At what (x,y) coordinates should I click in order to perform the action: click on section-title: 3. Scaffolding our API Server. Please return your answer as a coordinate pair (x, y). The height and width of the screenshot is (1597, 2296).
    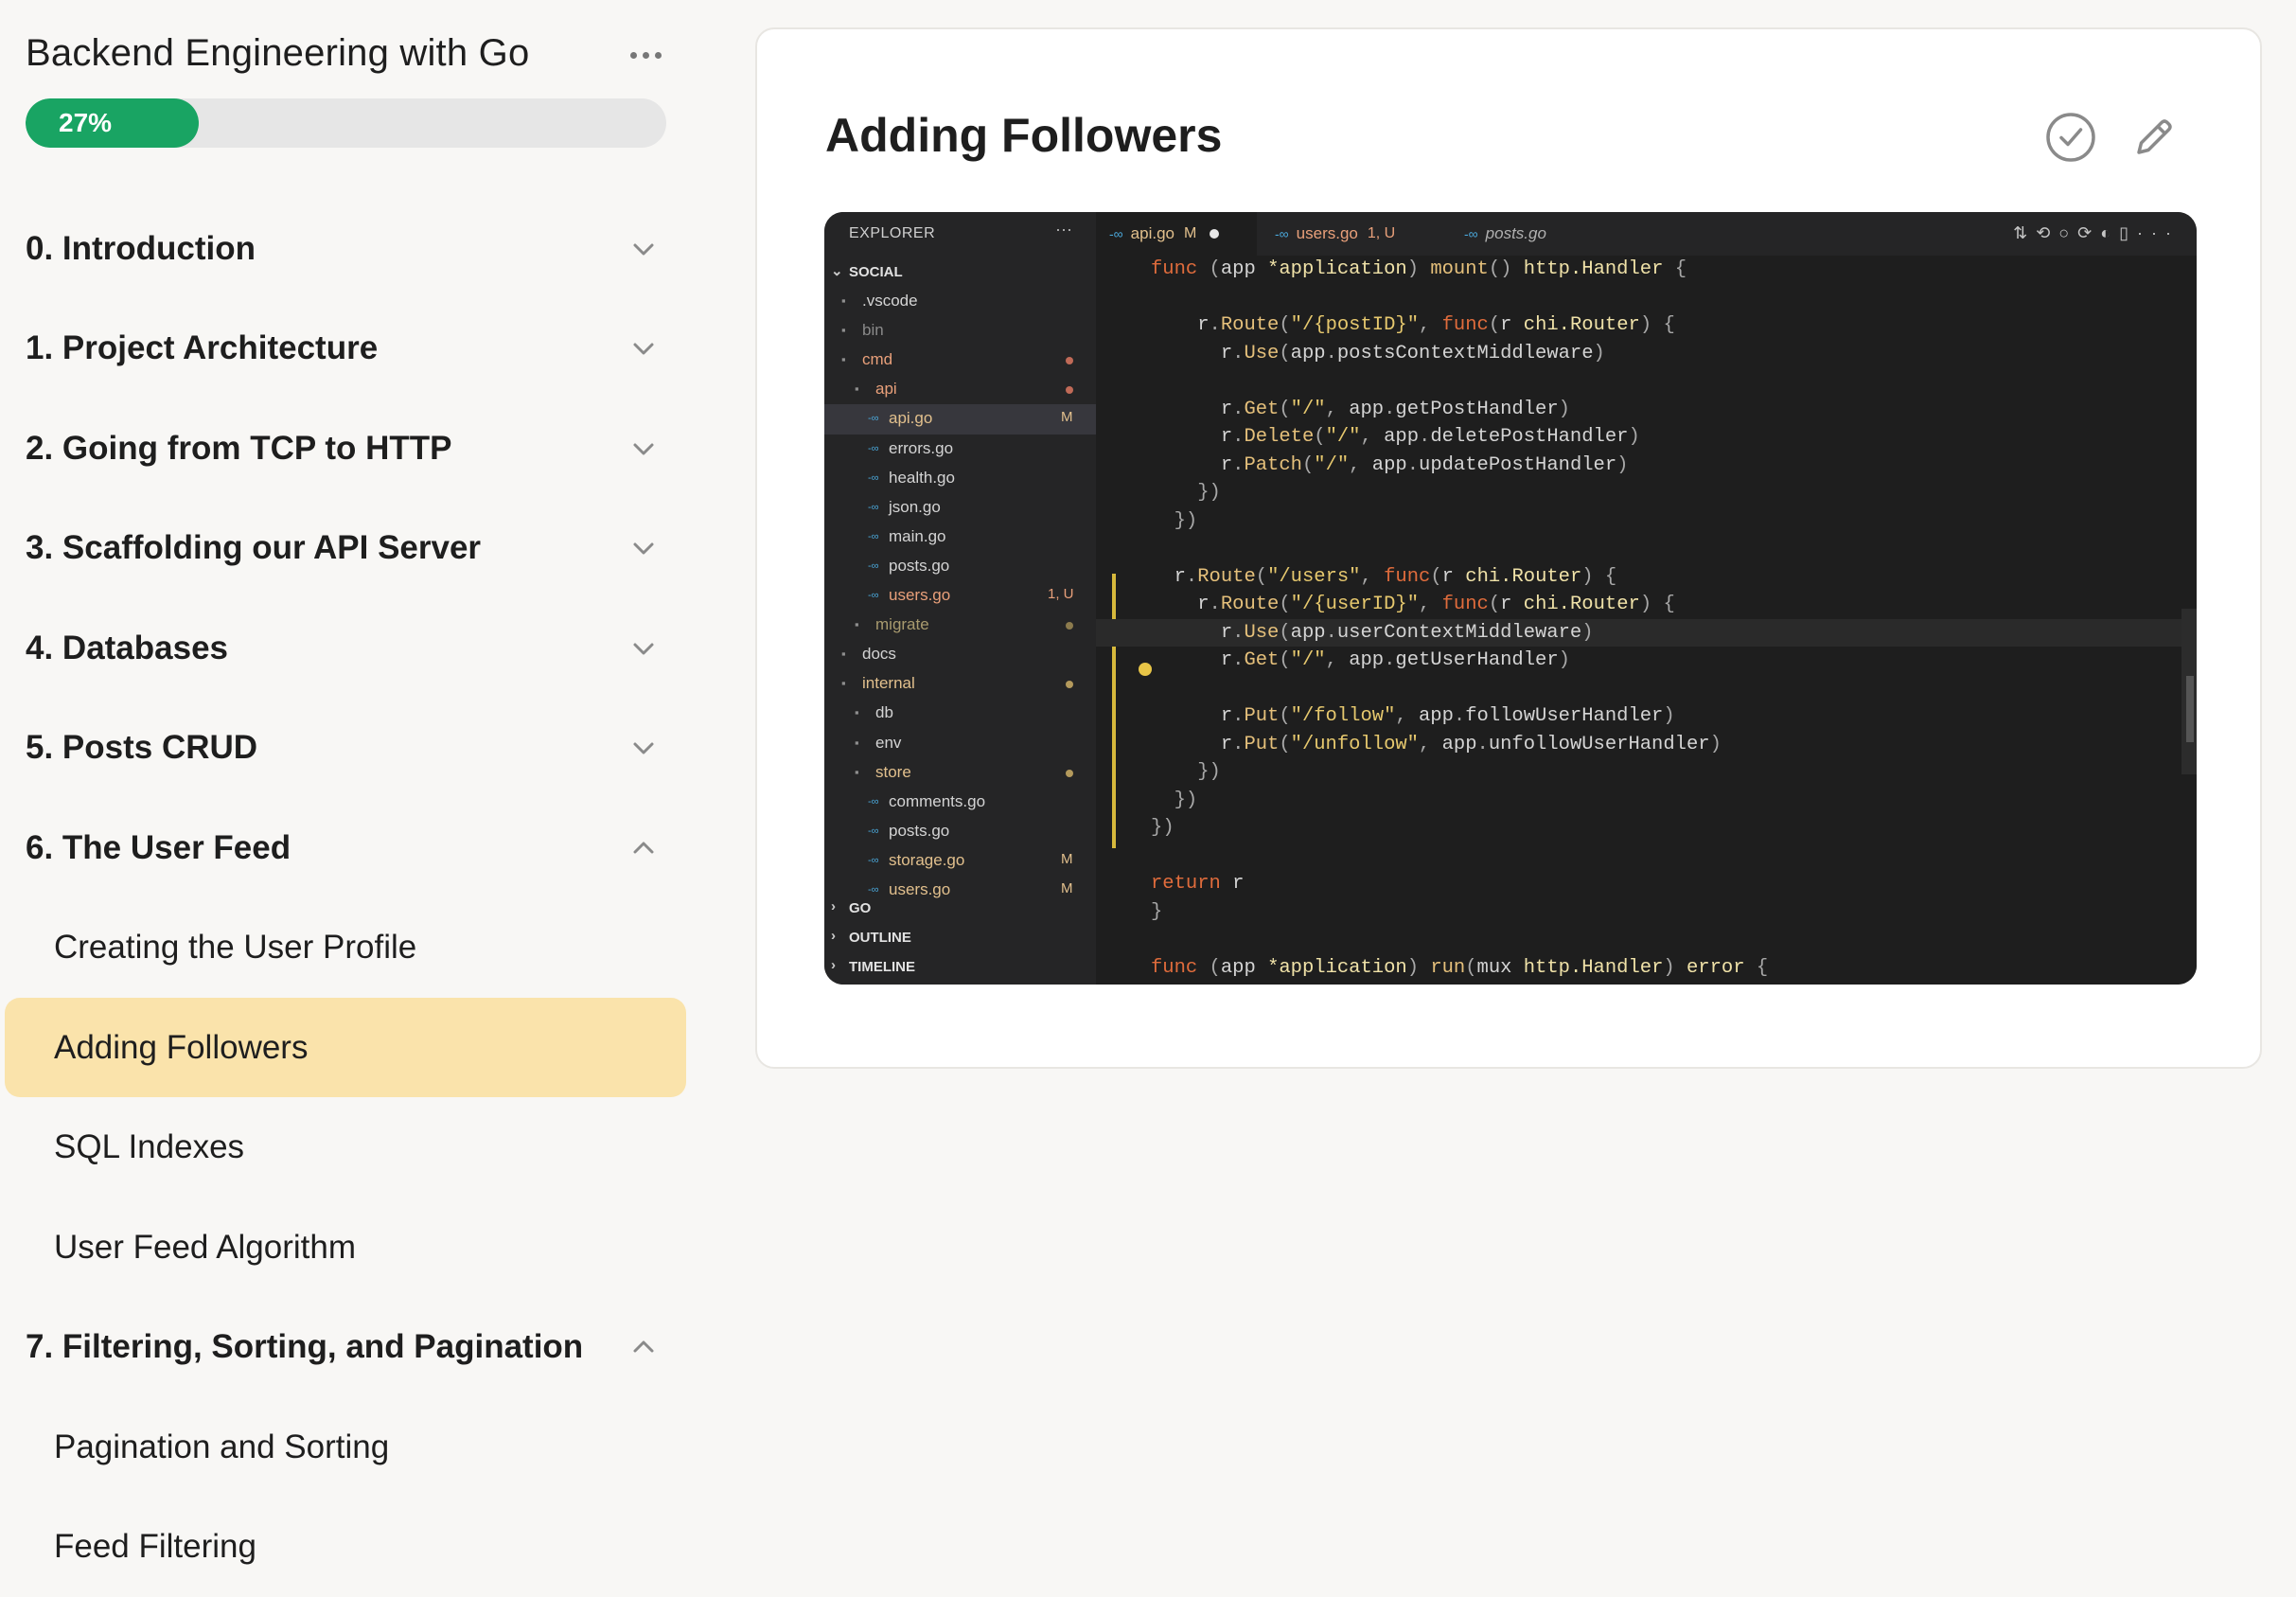
    Looking at the image, I should click on (253, 548).